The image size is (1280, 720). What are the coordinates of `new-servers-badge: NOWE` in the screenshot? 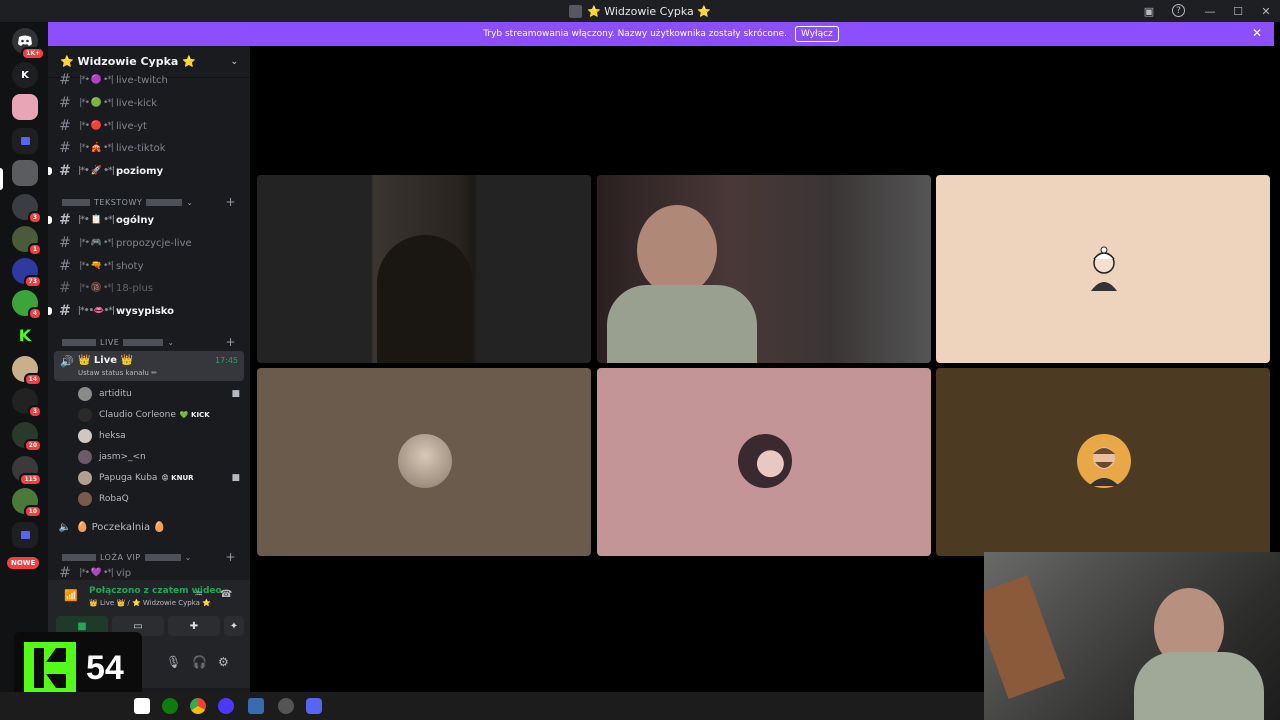 It's located at (23, 563).